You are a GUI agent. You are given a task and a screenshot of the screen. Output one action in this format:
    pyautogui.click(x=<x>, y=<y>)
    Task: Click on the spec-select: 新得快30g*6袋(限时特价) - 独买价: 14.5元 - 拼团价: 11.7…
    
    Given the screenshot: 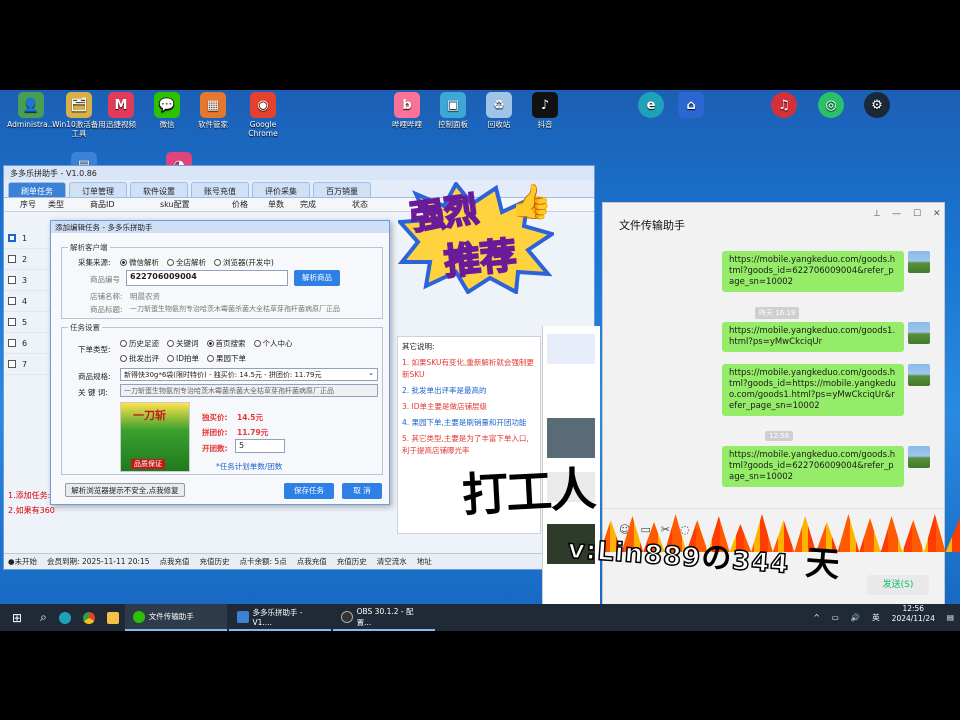 What is the action you would take?
    pyautogui.click(x=249, y=374)
    